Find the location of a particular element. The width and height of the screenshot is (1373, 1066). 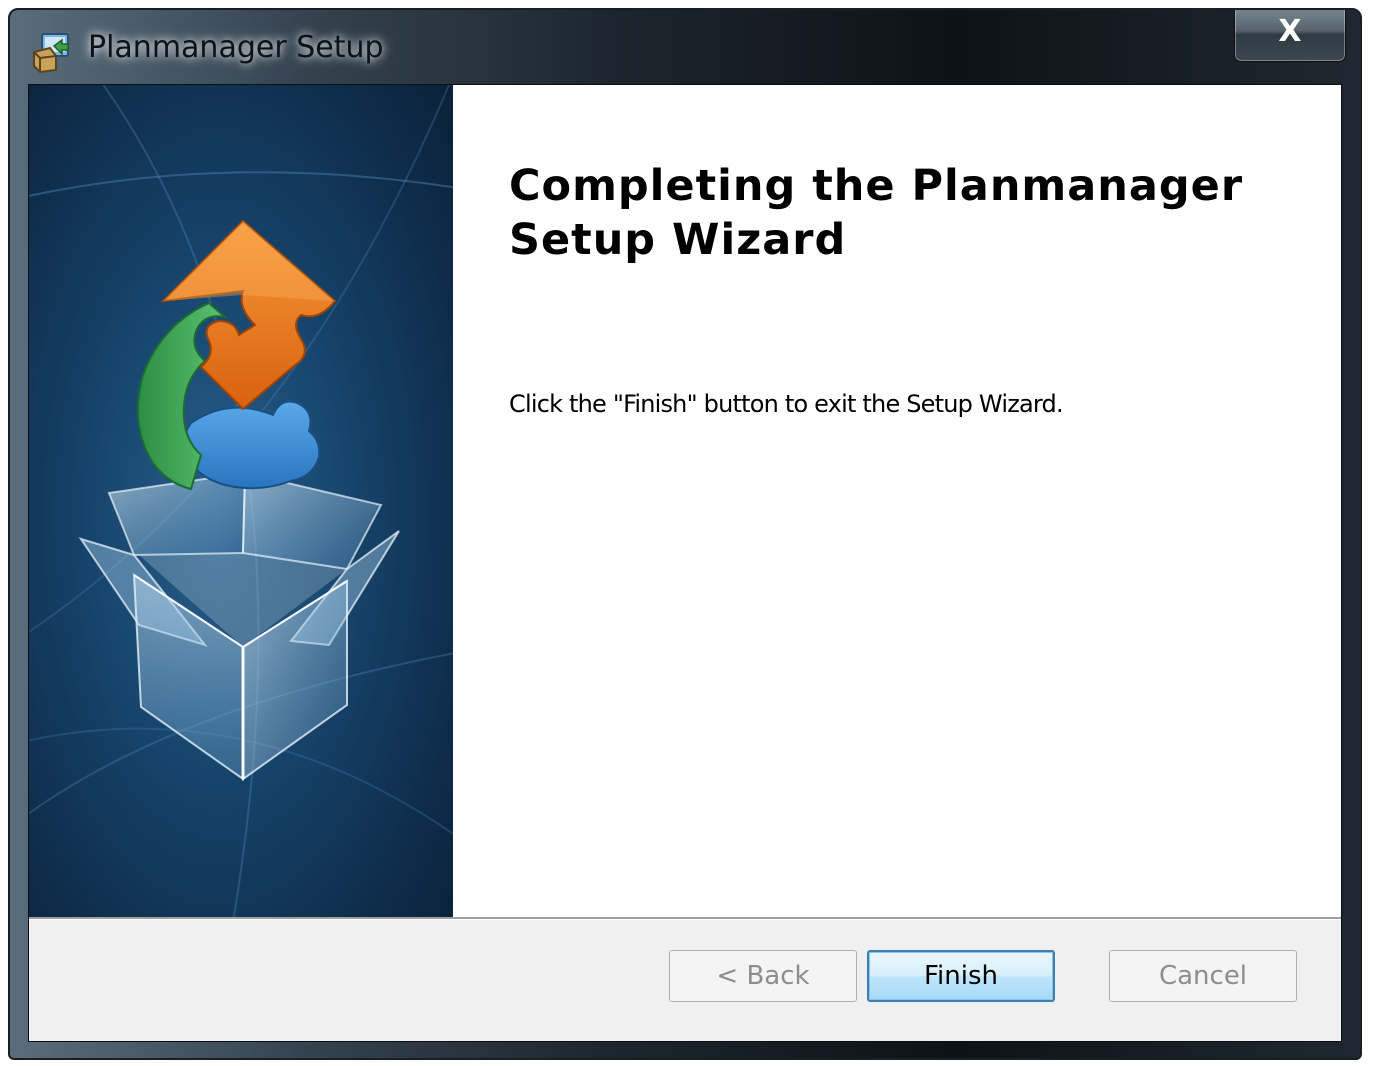

cancel-button: Cancel is located at coordinates (1203, 976).